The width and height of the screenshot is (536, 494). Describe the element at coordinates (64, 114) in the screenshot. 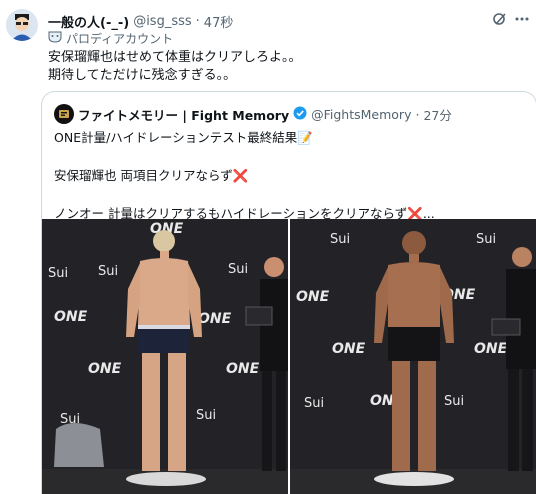

I see `quoted-avatar` at that location.